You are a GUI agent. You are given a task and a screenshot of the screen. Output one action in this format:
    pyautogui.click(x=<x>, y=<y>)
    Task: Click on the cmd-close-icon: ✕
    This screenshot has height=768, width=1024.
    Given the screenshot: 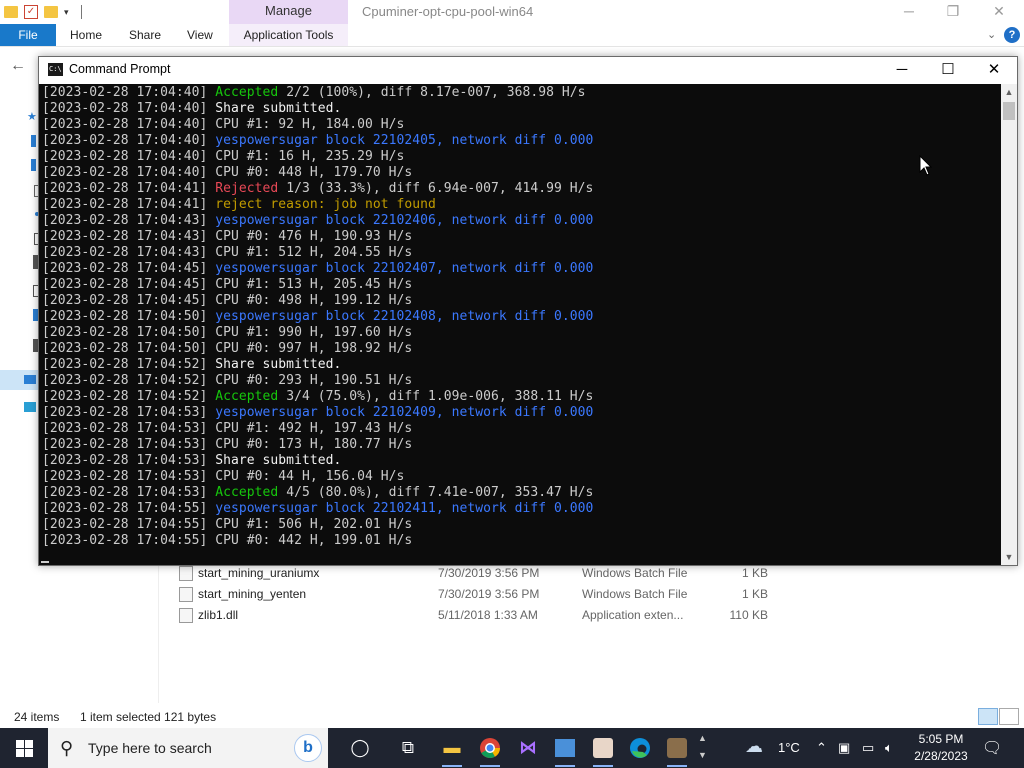 What is the action you would take?
    pyautogui.click(x=994, y=70)
    